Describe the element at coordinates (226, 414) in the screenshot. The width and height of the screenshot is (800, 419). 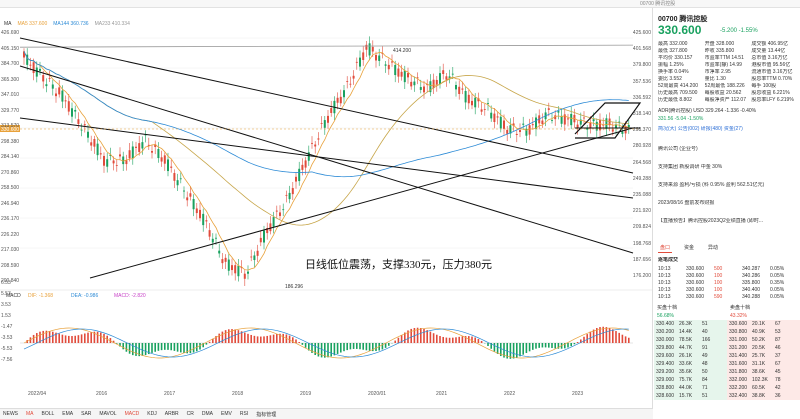
I see `indicator-tab: EMV` at that location.